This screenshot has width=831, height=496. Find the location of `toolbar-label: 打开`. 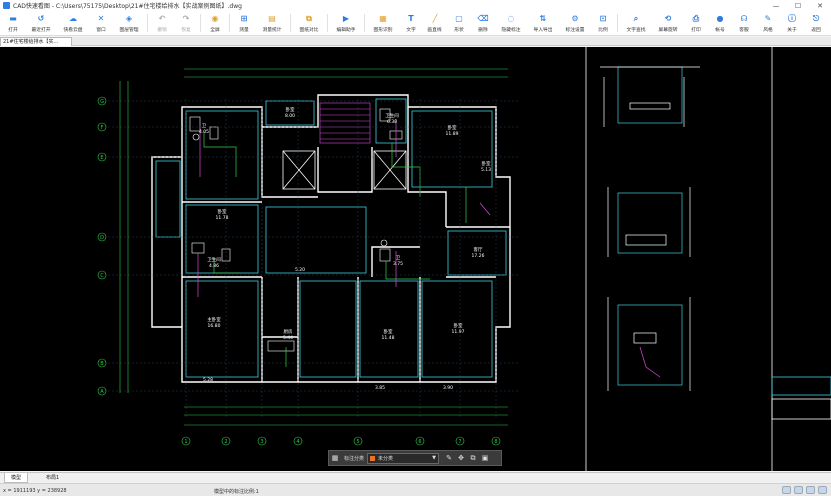

toolbar-label: 打开 is located at coordinates (13, 30).